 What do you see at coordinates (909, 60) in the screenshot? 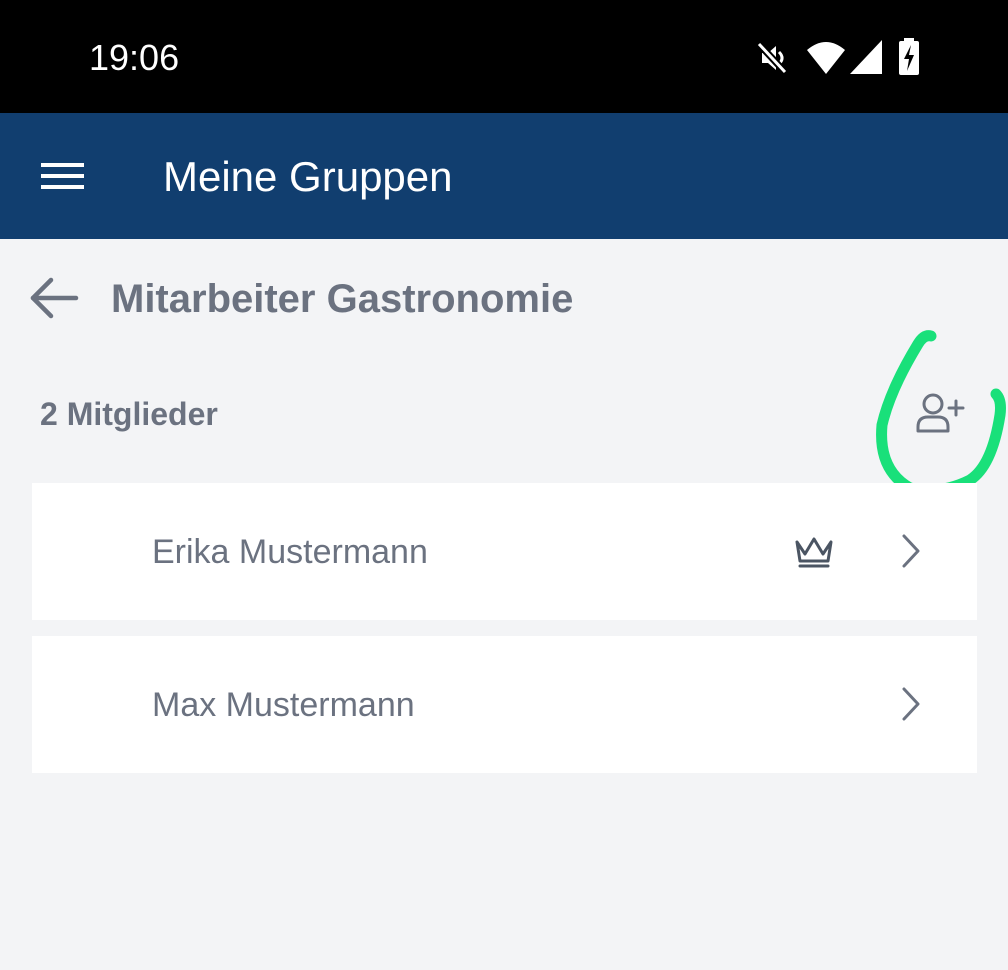
I see `battery-charging-icon` at bounding box center [909, 60].